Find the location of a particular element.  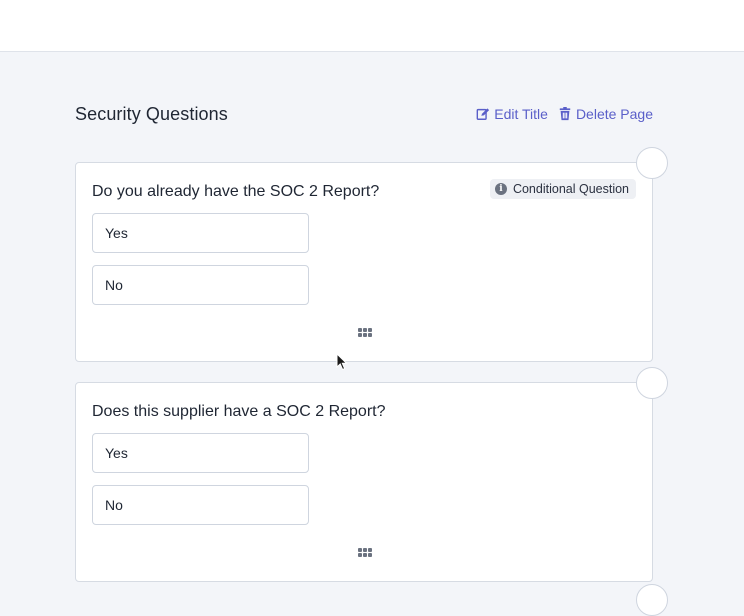

delete-page-button: Delete Page is located at coordinates (605, 114).